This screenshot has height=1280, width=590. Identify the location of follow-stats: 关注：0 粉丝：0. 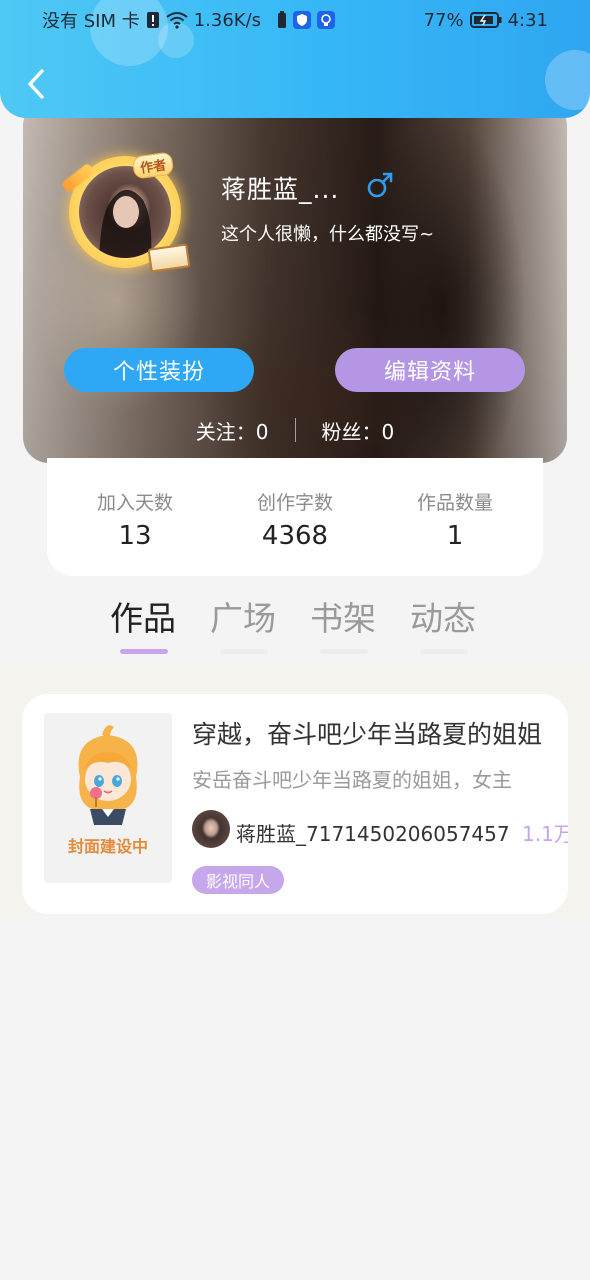
(295, 430).